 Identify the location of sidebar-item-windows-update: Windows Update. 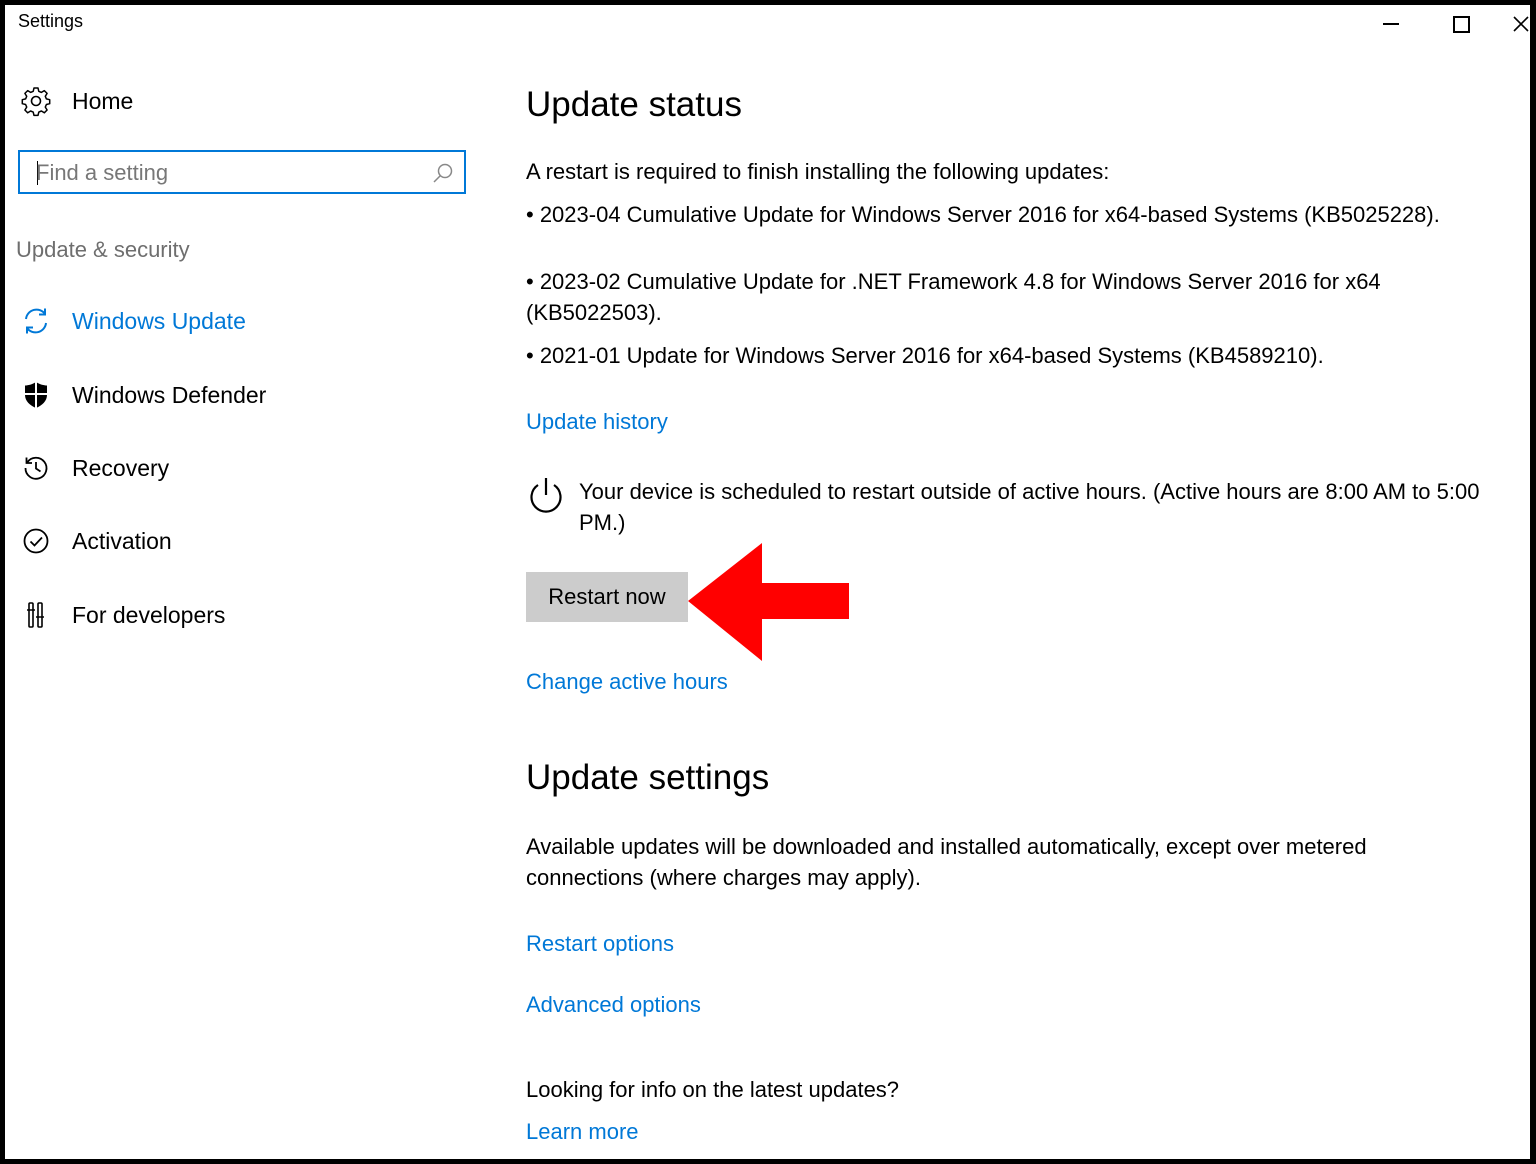
(133, 321).